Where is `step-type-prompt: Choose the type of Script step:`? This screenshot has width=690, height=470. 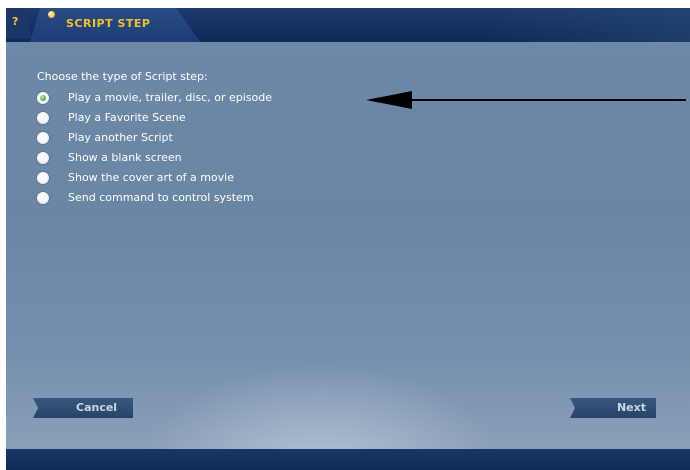
step-type-prompt: Choose the type of Script step: is located at coordinates (122, 76).